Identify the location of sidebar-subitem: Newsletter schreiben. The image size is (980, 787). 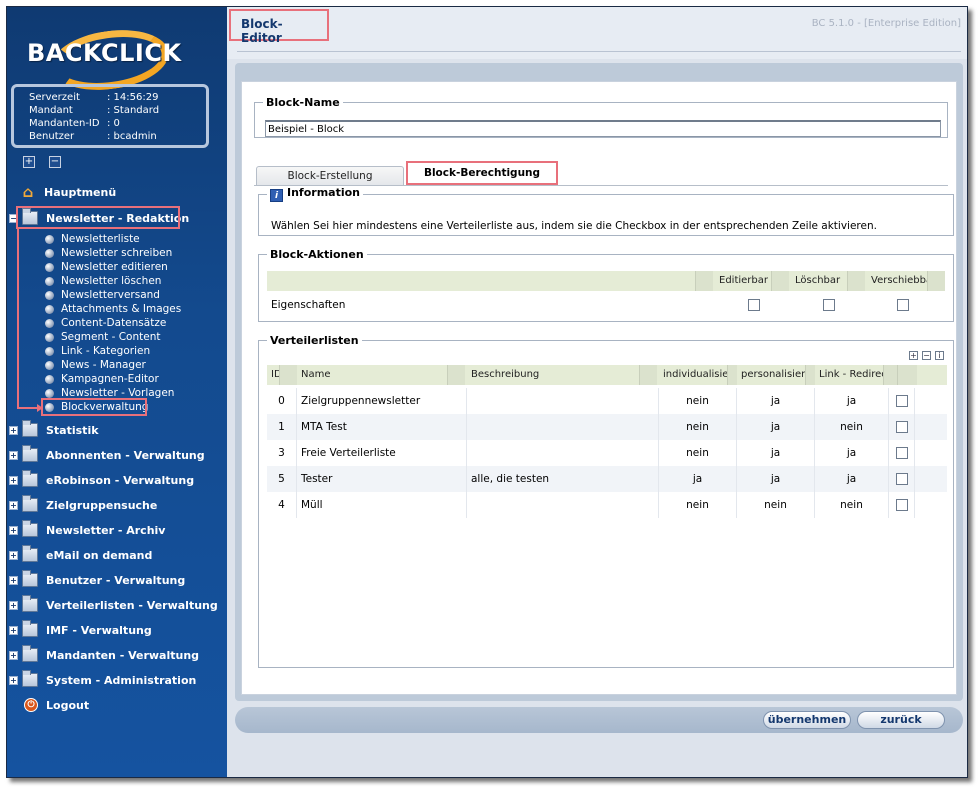
(108, 253).